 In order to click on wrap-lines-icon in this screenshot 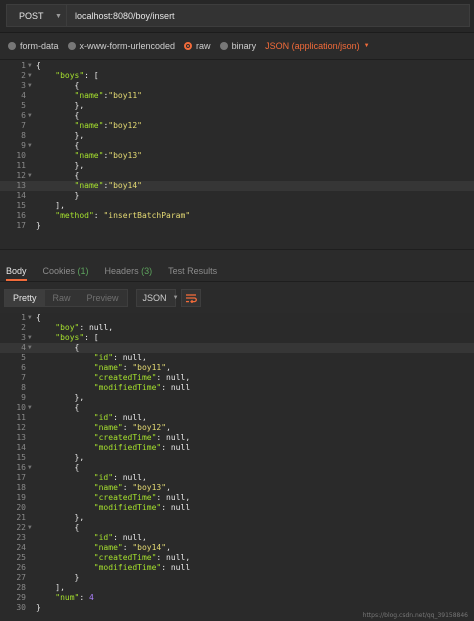, I will do `click(191, 298)`.